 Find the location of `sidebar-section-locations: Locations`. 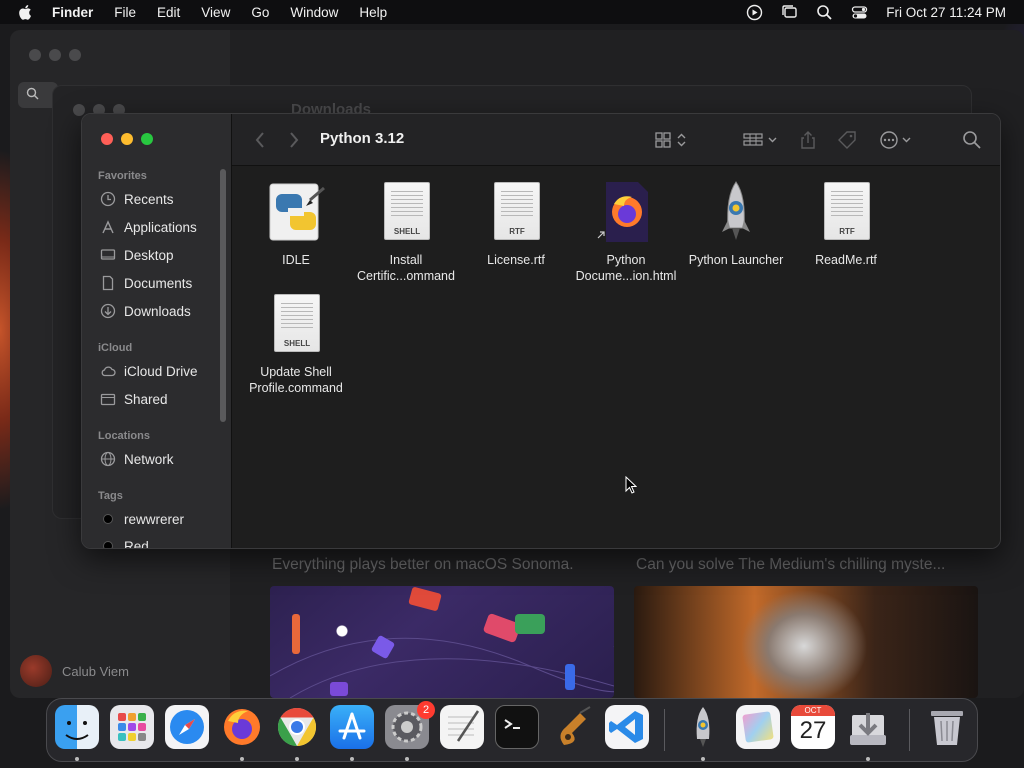

sidebar-section-locations: Locations is located at coordinates (124, 436).